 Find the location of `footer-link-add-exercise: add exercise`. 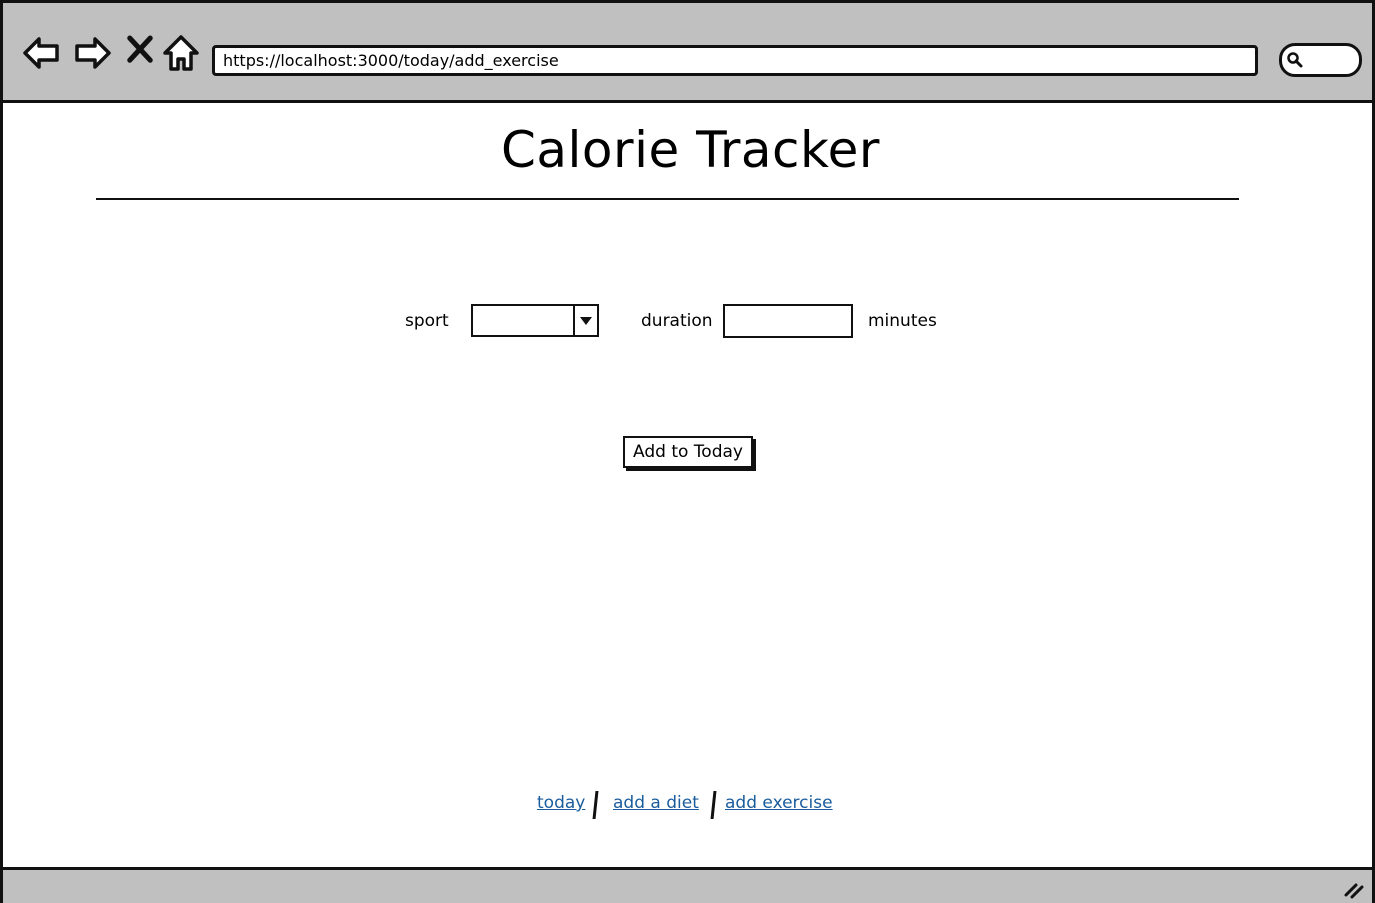

footer-link-add-exercise: add exercise is located at coordinates (779, 803).